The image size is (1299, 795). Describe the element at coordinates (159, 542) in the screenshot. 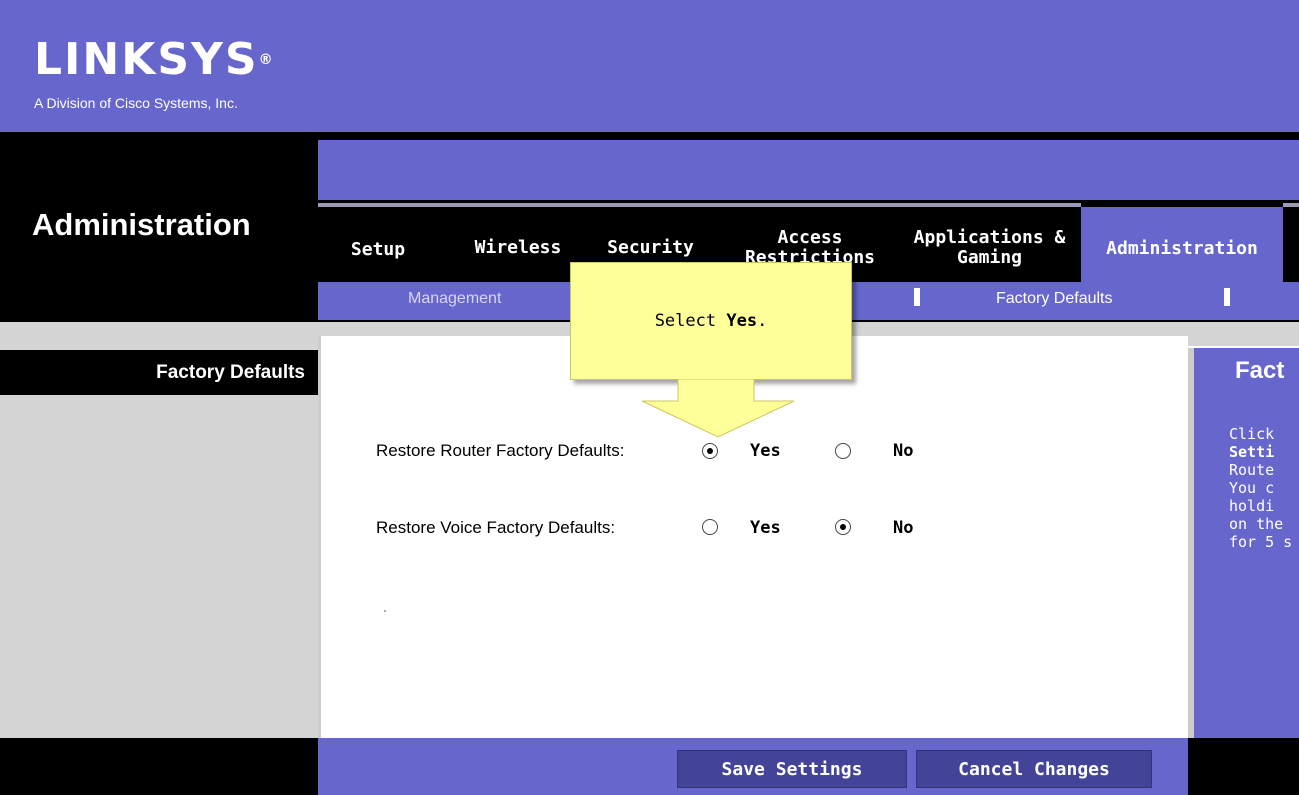

I see `sidebar` at that location.